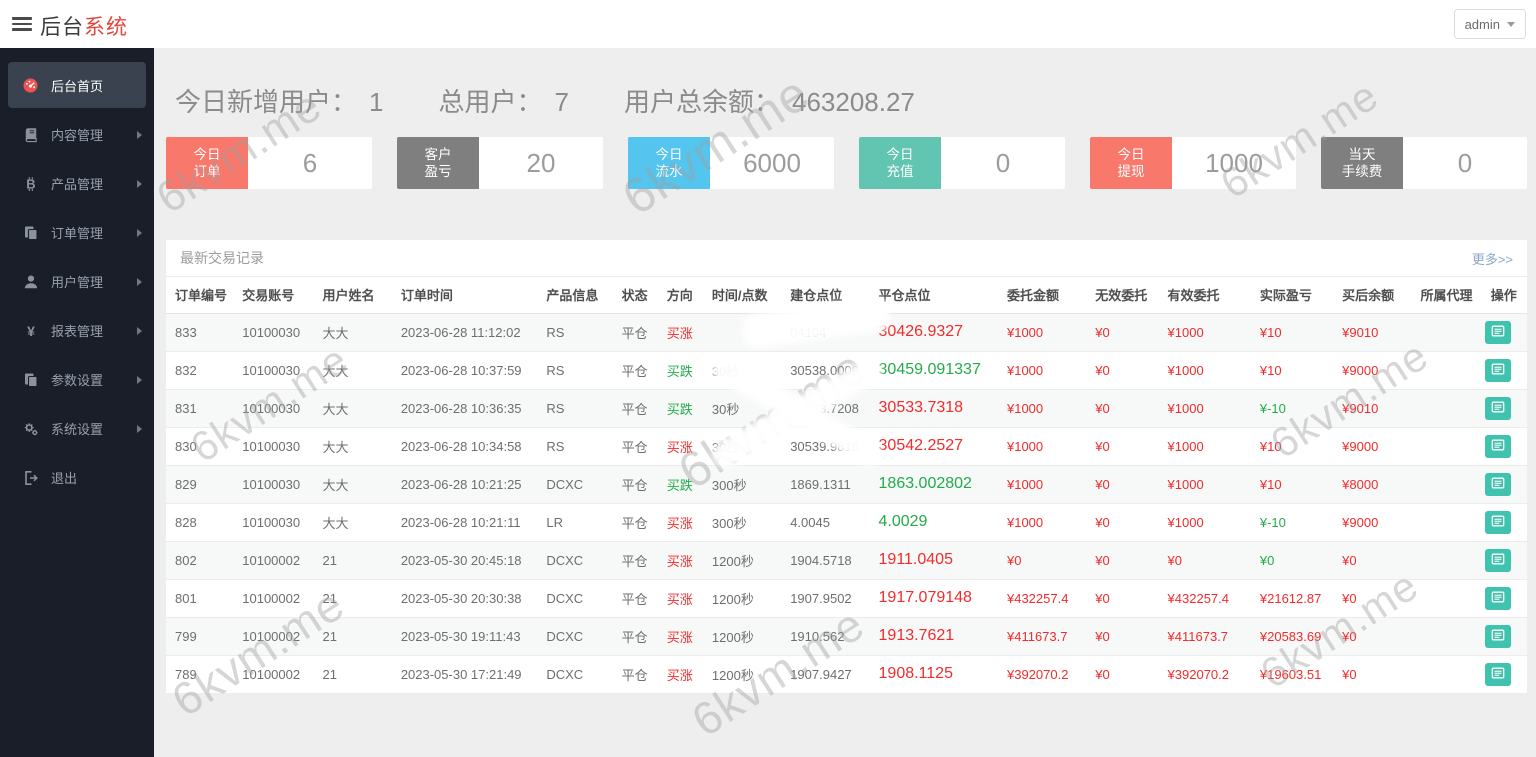 Image resolution: width=1536 pixels, height=757 pixels. What do you see at coordinates (77, 477) in the screenshot?
I see `sidebar-item: 退出` at bounding box center [77, 477].